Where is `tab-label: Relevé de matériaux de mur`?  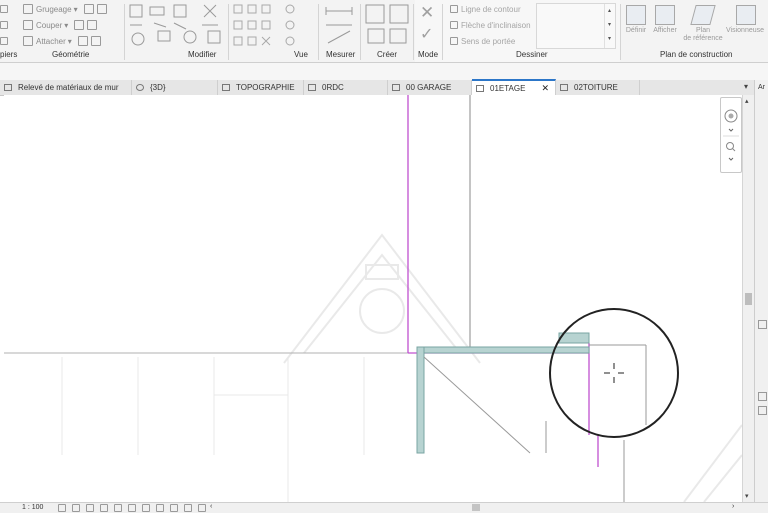 tab-label: Relevé de matériaux de mur is located at coordinates (68, 87).